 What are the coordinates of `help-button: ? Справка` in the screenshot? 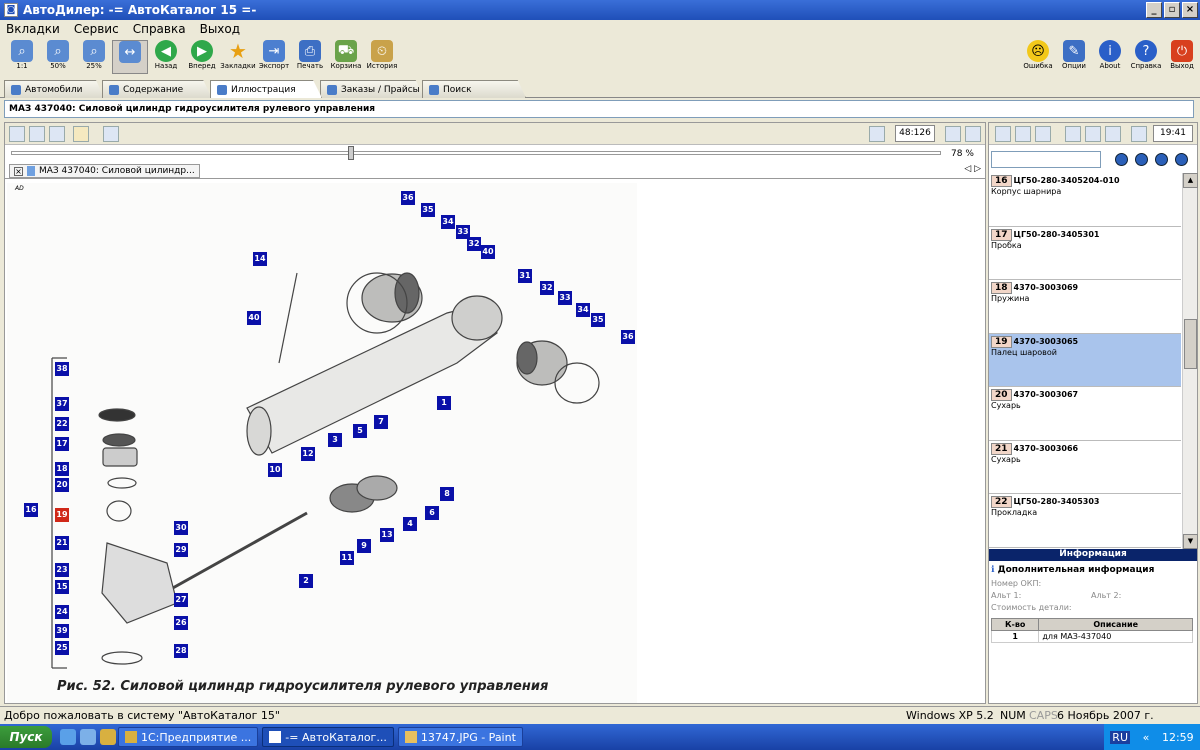 It's located at (1146, 57).